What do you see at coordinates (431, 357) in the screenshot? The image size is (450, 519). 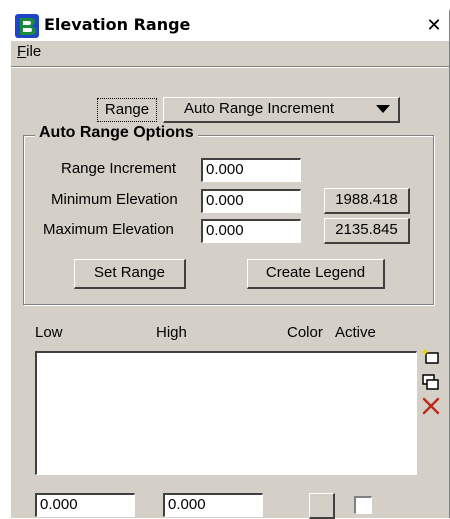 I see `add-row-icon` at bounding box center [431, 357].